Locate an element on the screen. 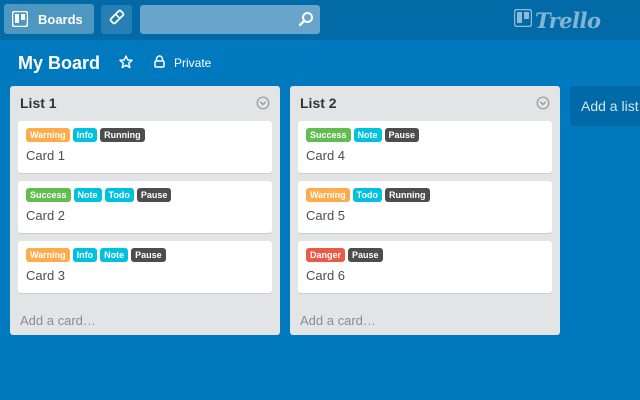  visibility-button: Private is located at coordinates (182, 63).